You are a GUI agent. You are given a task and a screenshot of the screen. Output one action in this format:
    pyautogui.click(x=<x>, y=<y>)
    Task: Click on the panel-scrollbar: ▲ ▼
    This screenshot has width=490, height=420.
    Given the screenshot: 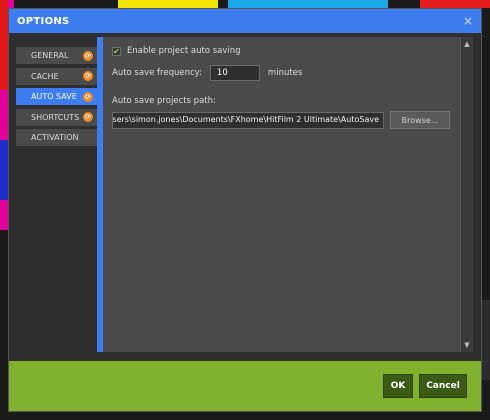 What is the action you would take?
    pyautogui.click(x=466, y=194)
    